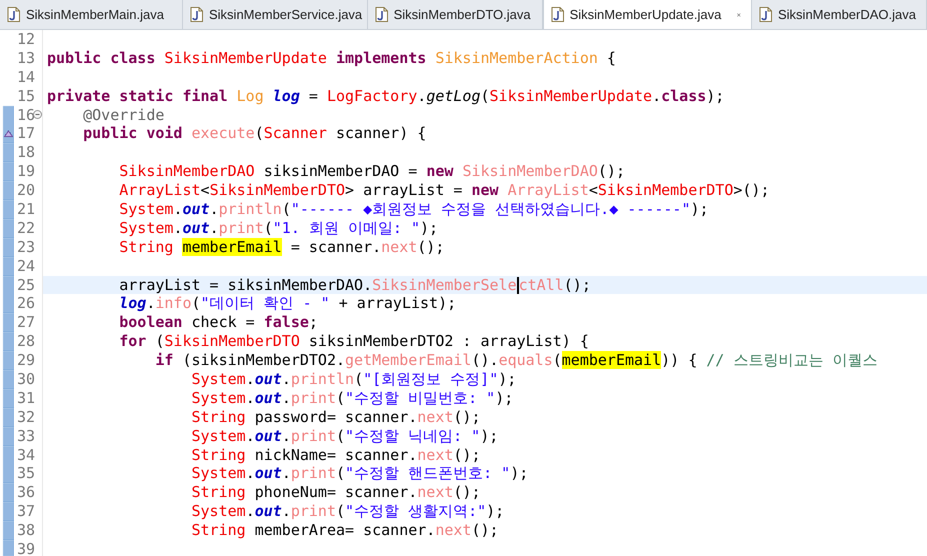 The width and height of the screenshot is (927, 556). What do you see at coordinates (282, 247) in the screenshot?
I see `code-line: String memberEmail = scanner.next();` at bounding box center [282, 247].